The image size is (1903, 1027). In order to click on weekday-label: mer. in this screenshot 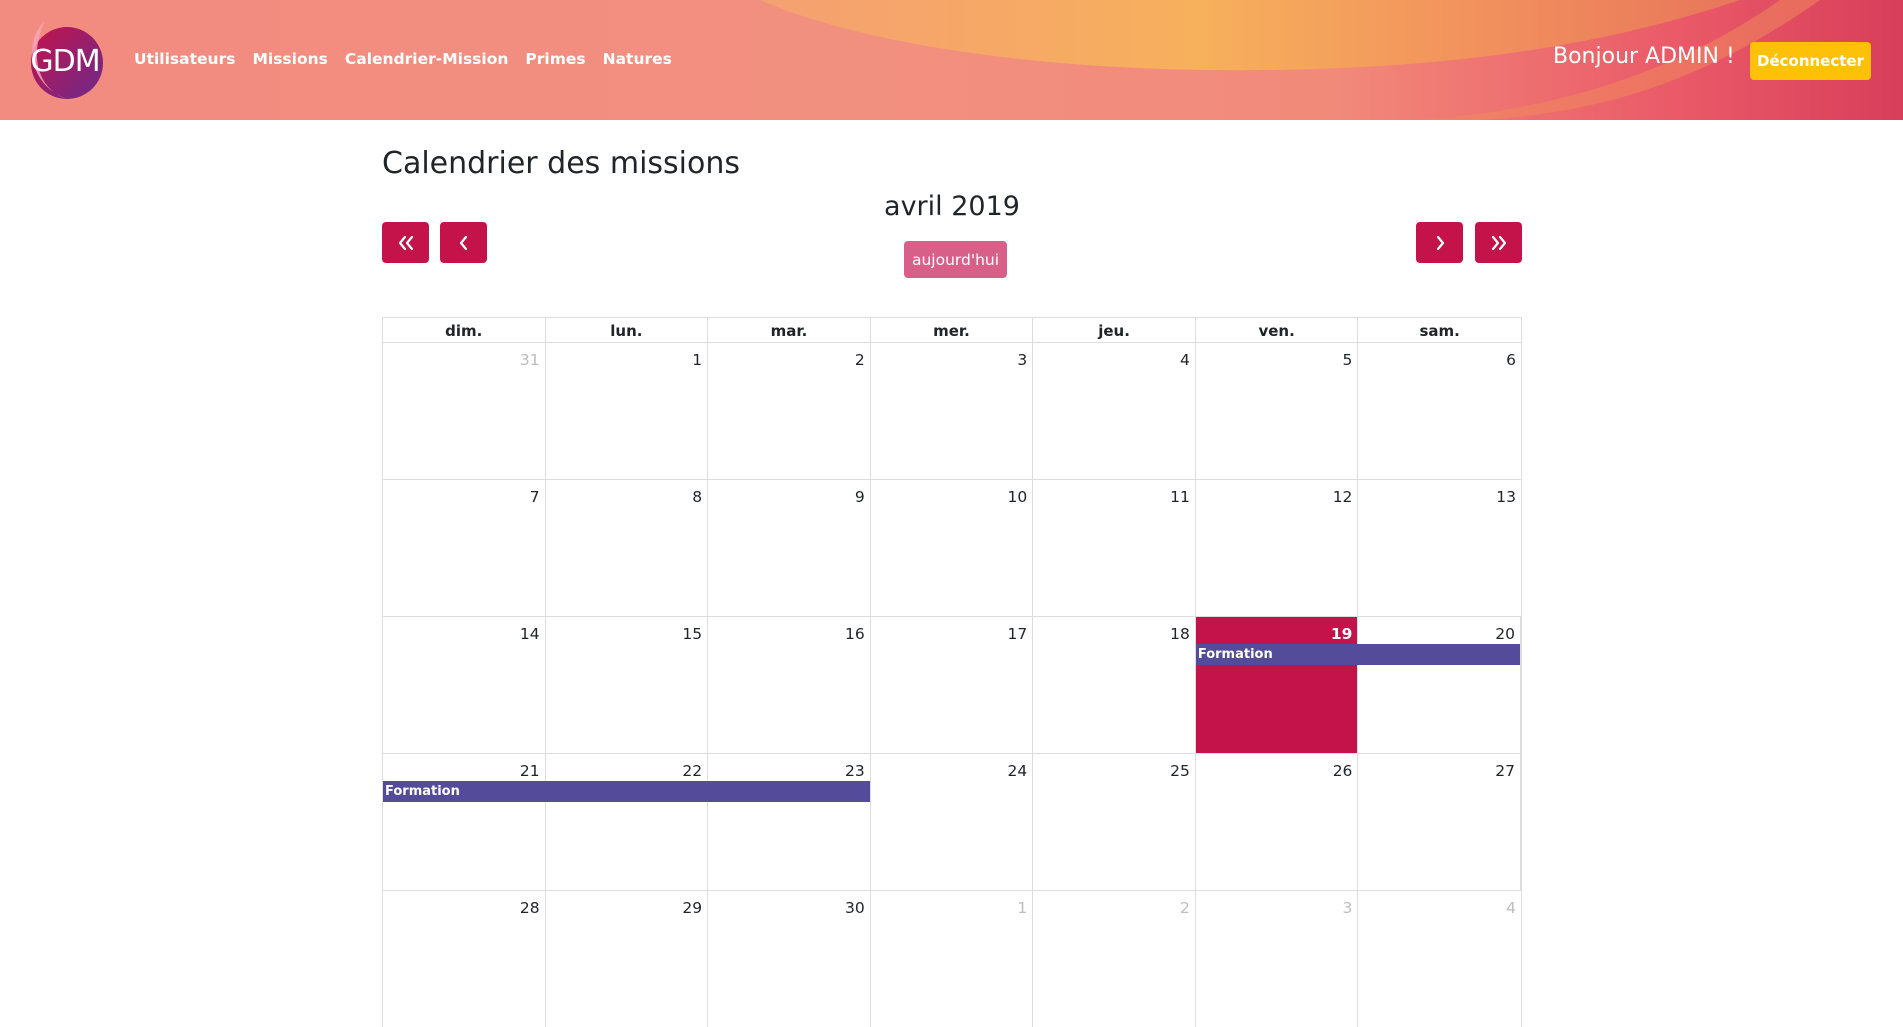, I will do `click(952, 330)`.